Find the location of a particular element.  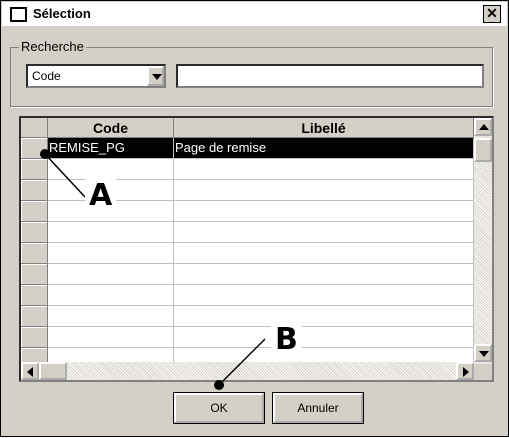

annotation-b-line is located at coordinates (242, 362).